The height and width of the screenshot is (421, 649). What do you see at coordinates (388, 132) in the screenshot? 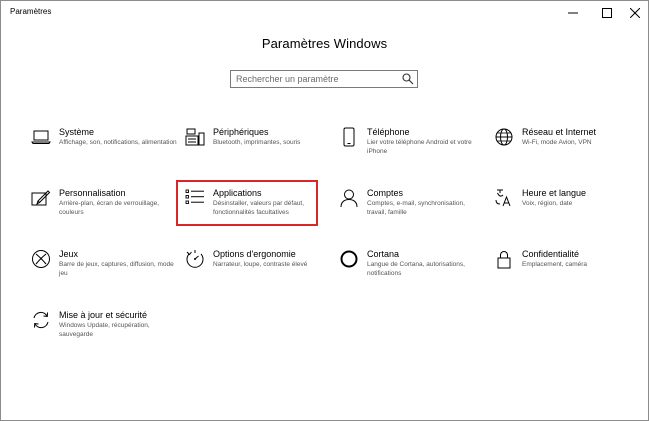
I see `tile-name: Téléphone` at bounding box center [388, 132].